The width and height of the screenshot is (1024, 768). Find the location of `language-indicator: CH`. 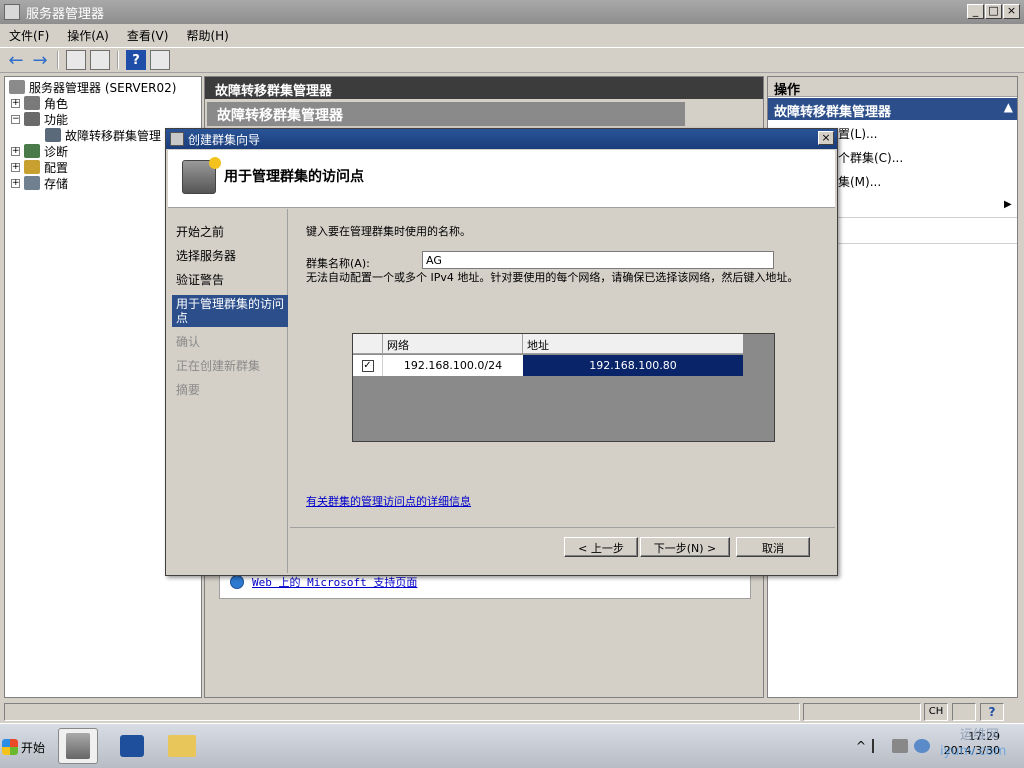

language-indicator: CH is located at coordinates (936, 712).